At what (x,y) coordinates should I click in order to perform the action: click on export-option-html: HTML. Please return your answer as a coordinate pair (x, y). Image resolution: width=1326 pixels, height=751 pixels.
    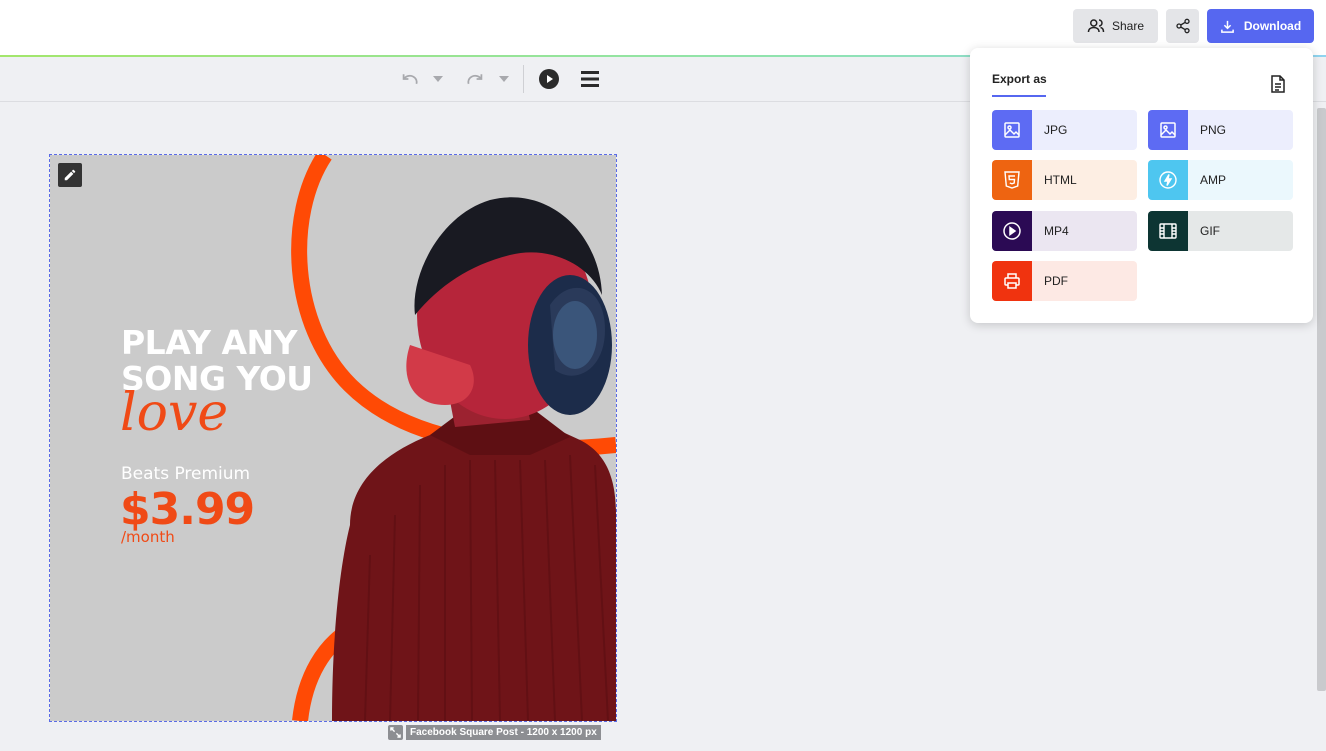
    Looking at the image, I should click on (1064, 180).